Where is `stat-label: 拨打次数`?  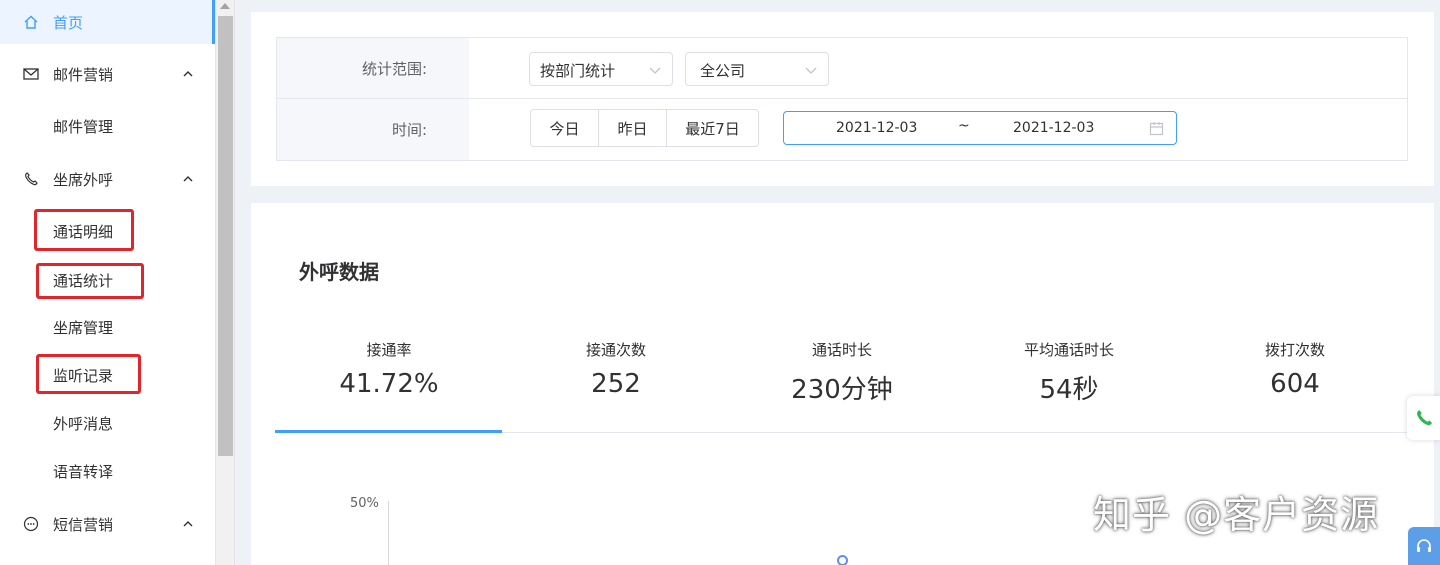
stat-label: 拨打次数 is located at coordinates (1294, 350).